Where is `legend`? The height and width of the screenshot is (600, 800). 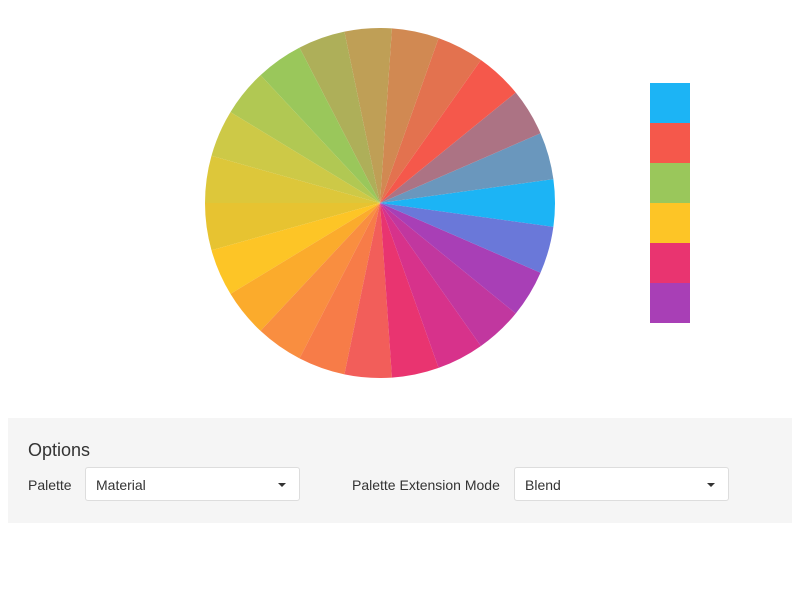
legend is located at coordinates (670, 203).